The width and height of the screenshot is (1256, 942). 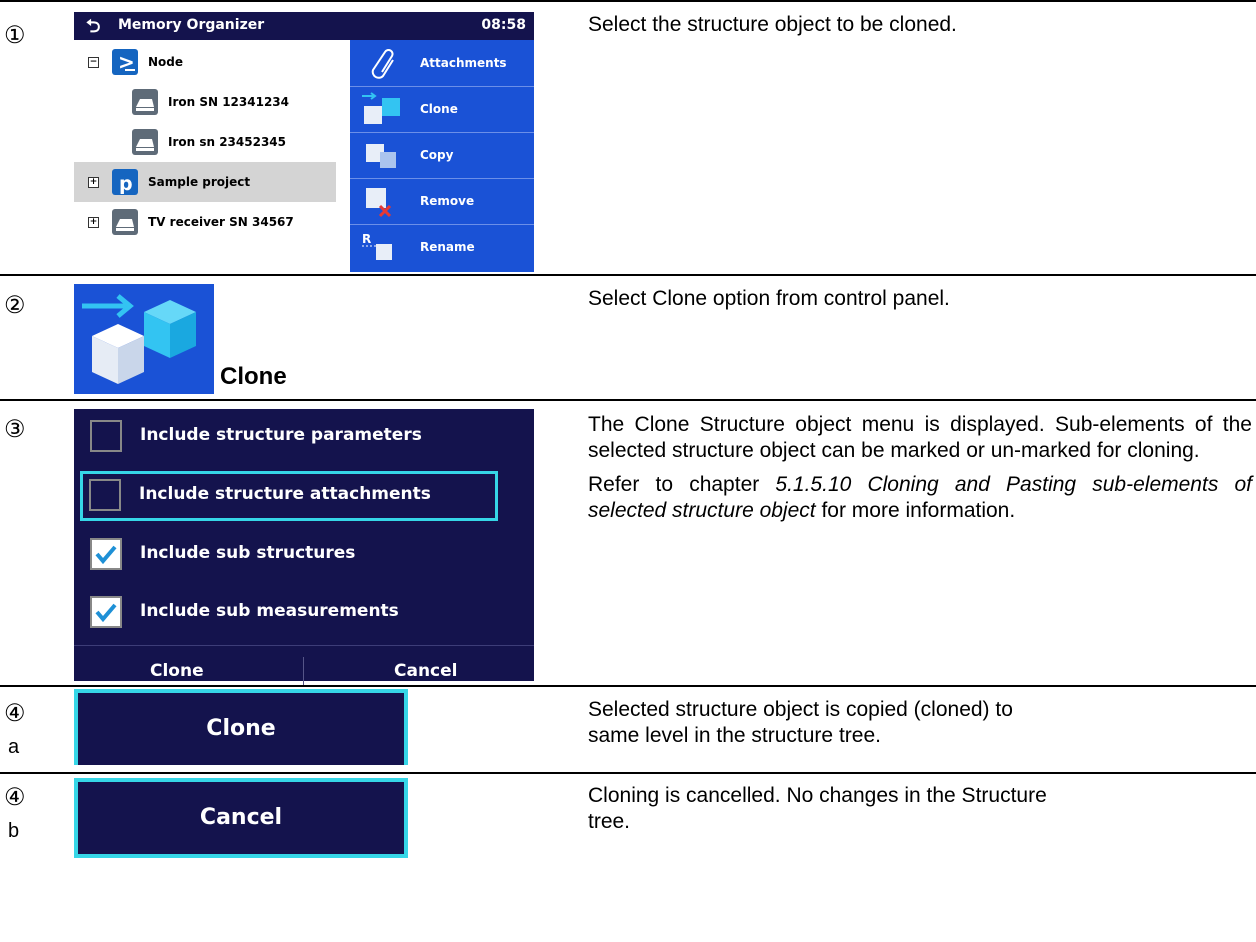 I want to click on svg-text: p, so click(x=126, y=184).